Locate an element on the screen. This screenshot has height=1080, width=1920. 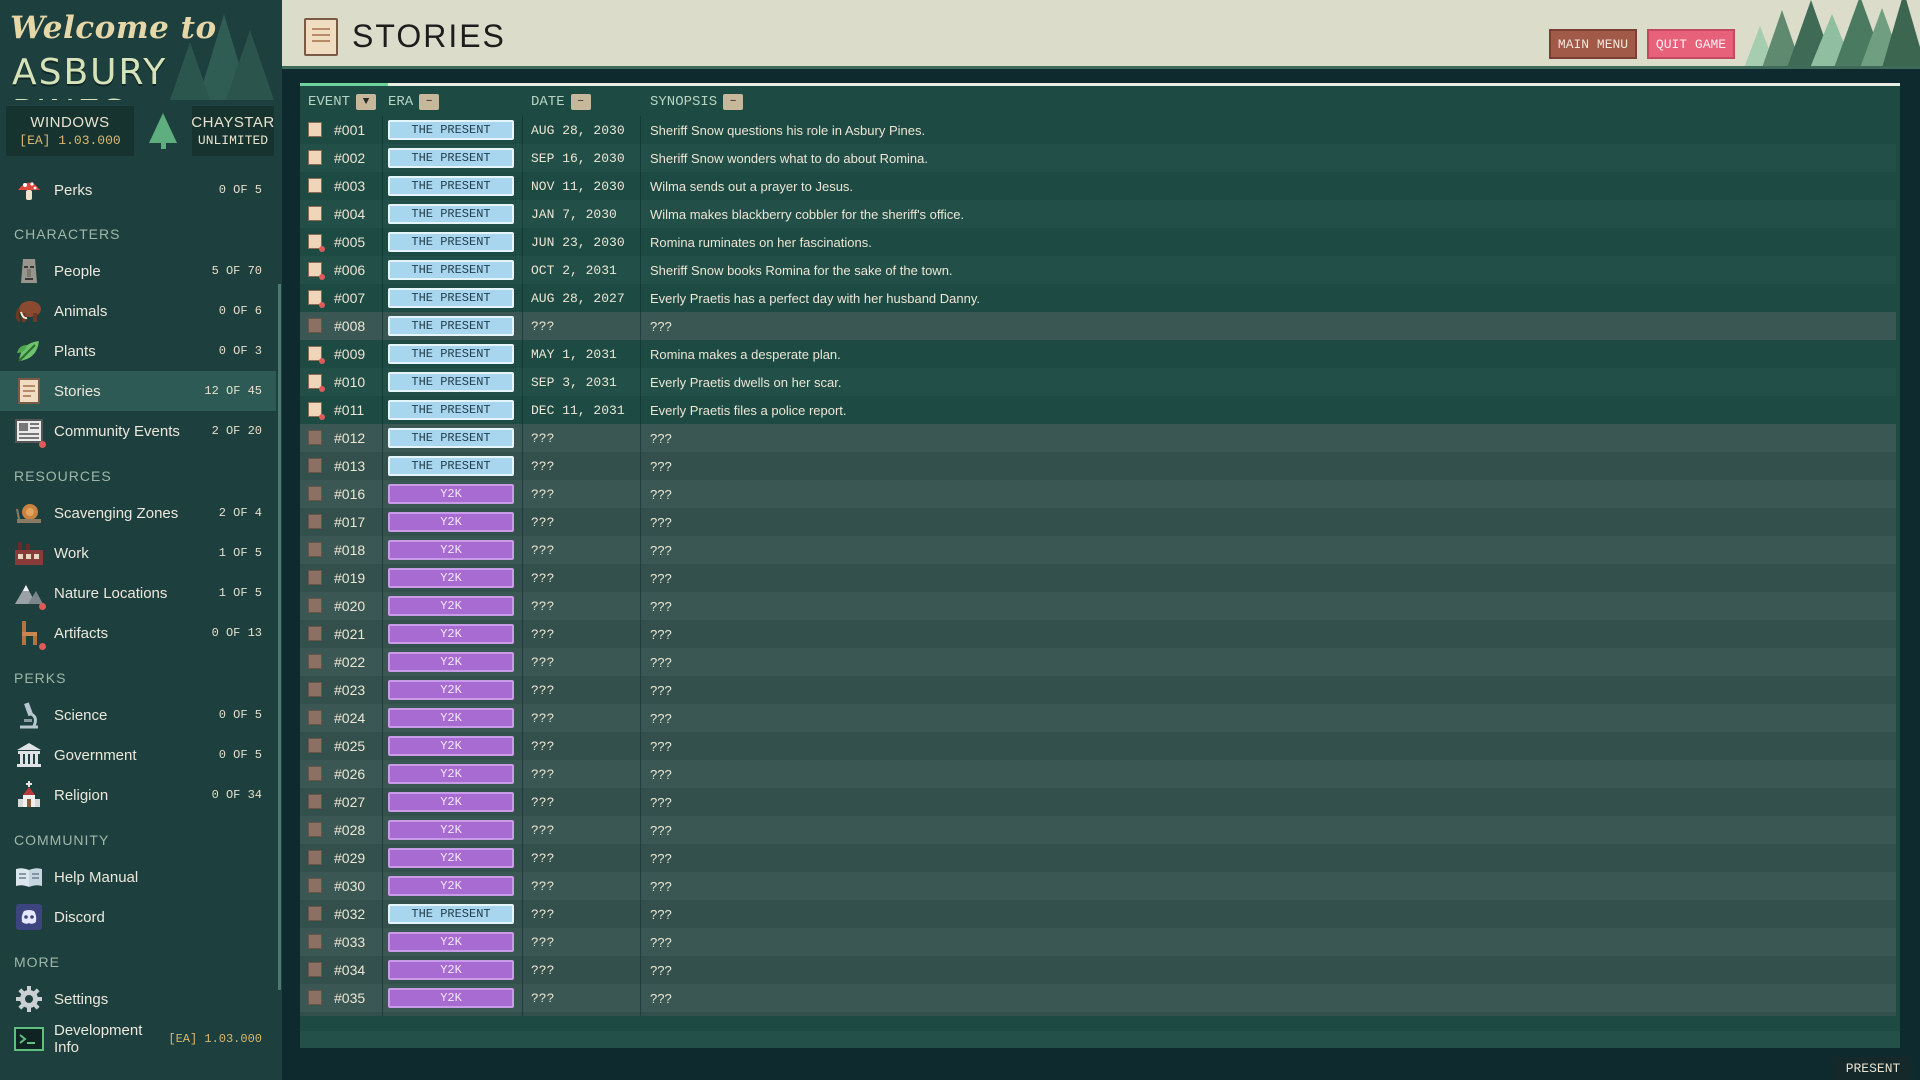
sidebar-item-count: [EA] 1.03.000 is located at coordinates (215, 1039).